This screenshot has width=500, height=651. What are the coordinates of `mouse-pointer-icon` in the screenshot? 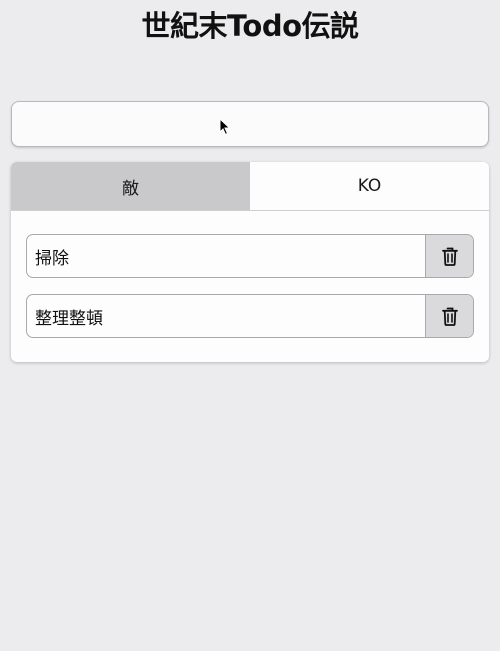 It's located at (225, 127).